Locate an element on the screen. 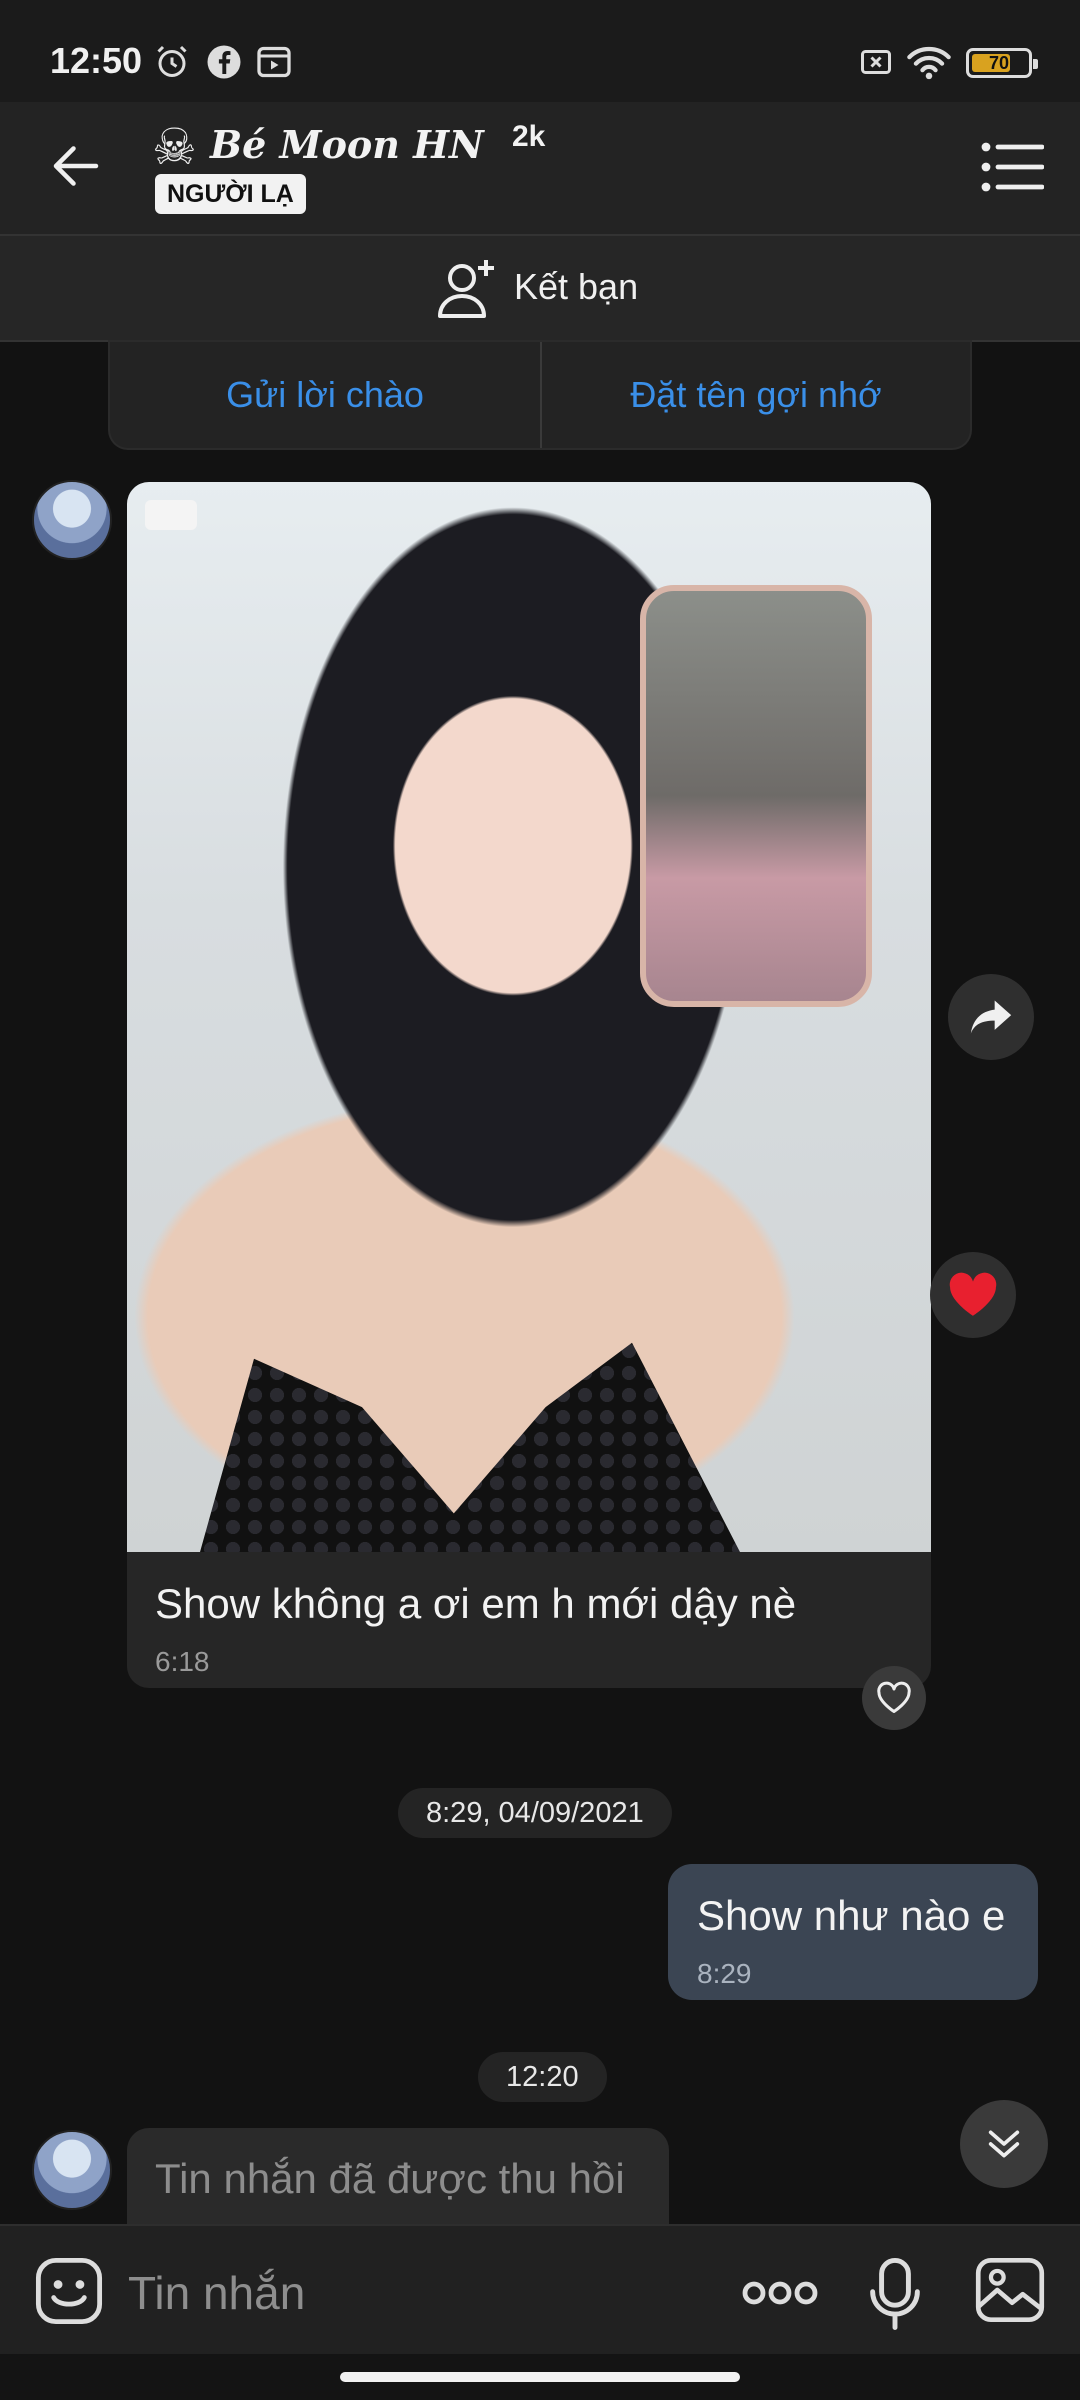 The height and width of the screenshot is (2400, 1080). heart-icon is located at coordinates (973, 1294).